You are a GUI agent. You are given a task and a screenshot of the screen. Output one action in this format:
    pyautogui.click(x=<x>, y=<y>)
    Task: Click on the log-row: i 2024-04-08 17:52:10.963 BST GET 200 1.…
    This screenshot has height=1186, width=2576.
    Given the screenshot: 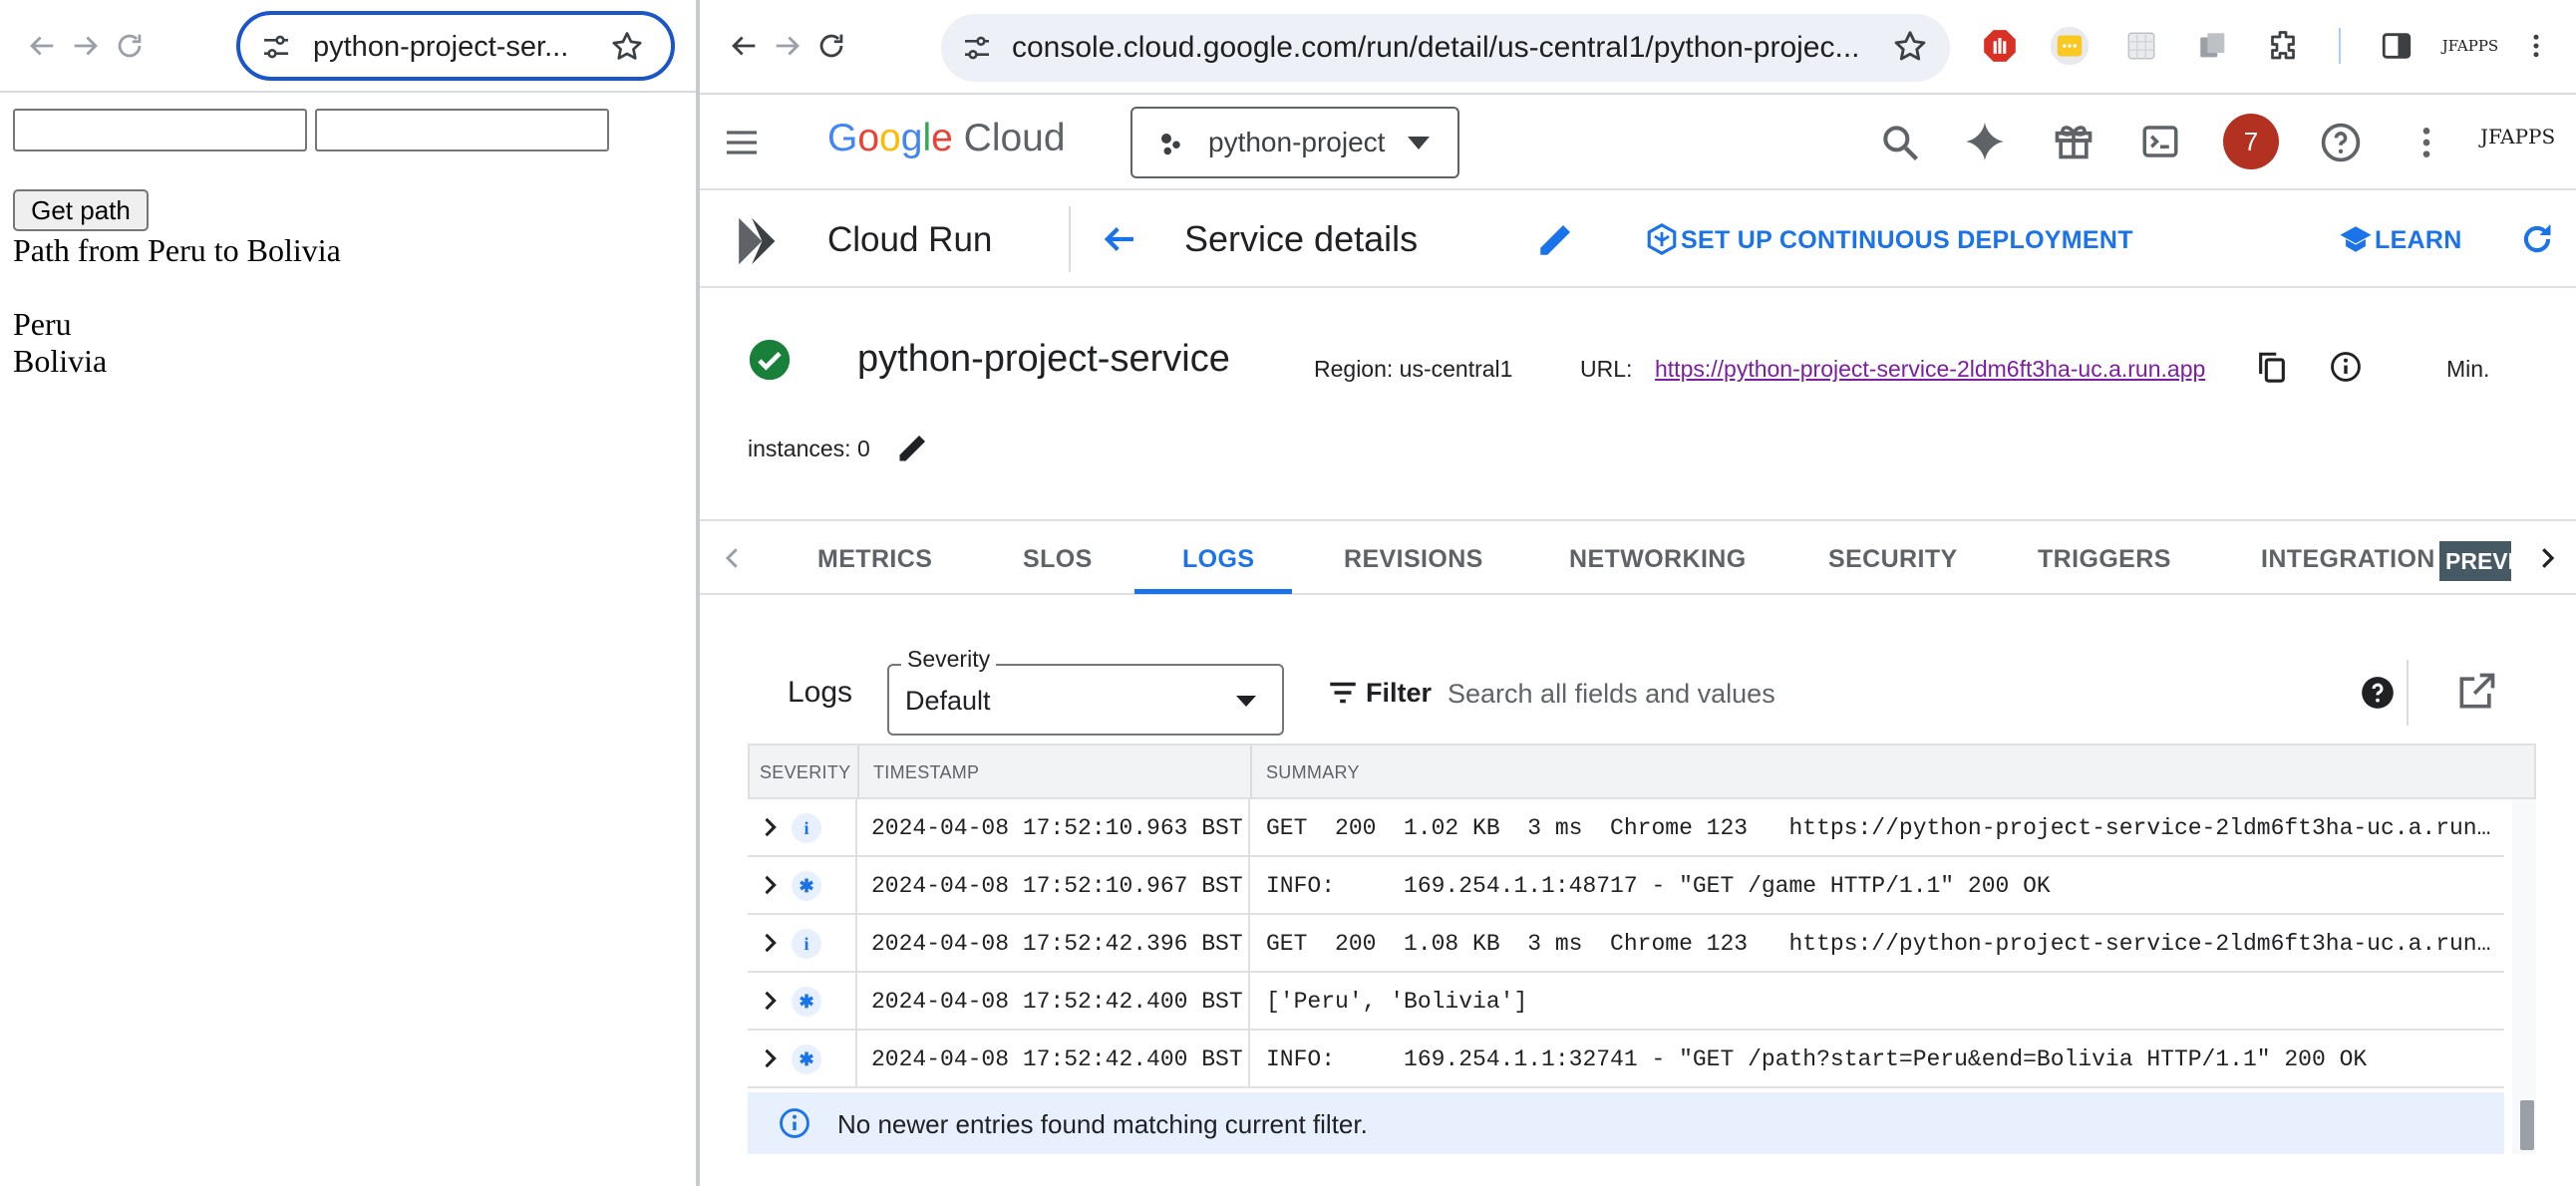 What is the action you would take?
    pyautogui.click(x=1626, y=828)
    